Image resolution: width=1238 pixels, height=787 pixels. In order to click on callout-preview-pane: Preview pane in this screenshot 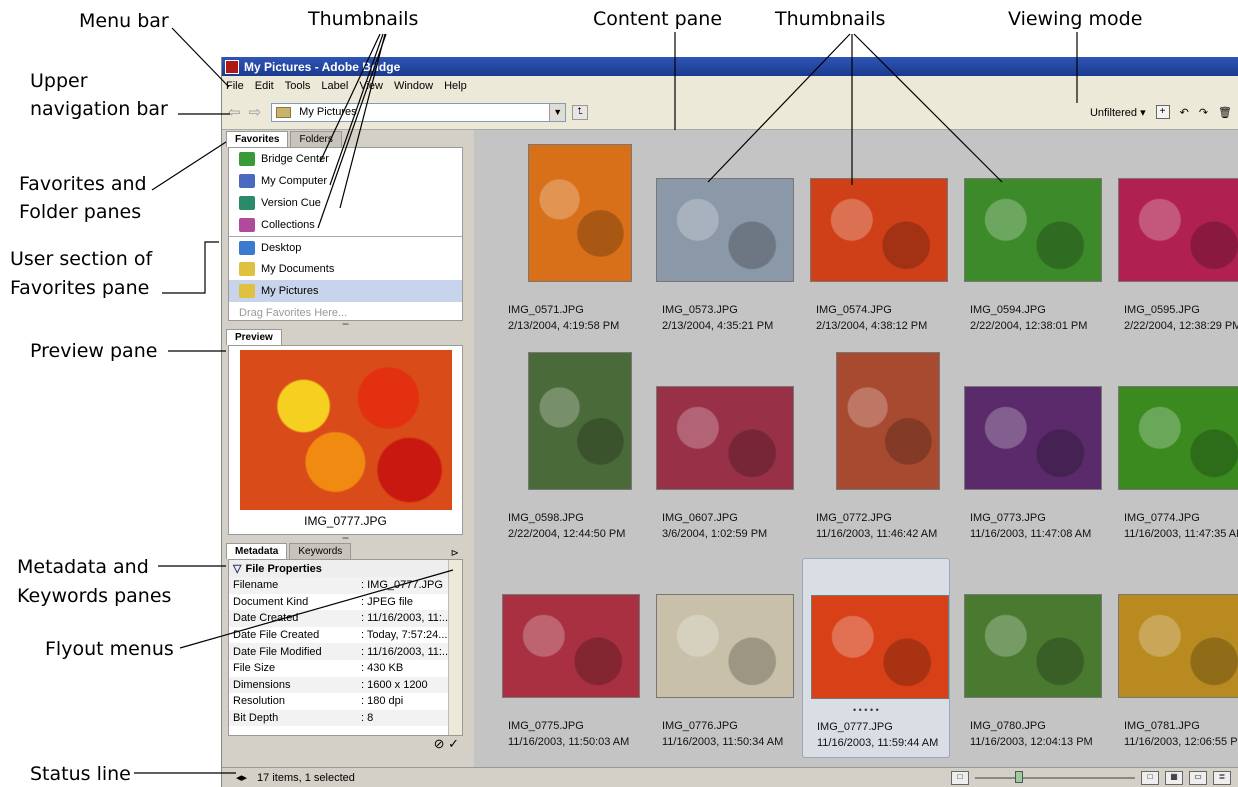, I will do `click(94, 351)`.